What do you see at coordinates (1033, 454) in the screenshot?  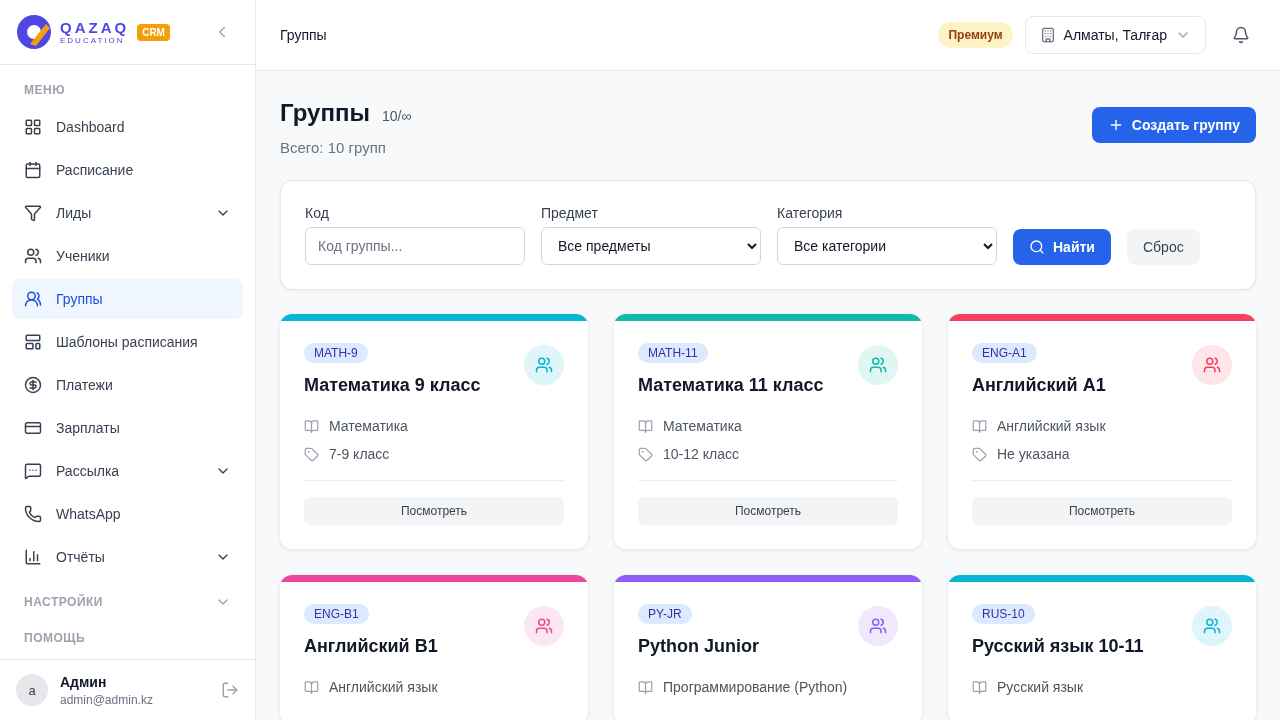 I see `group-category: Не указана` at bounding box center [1033, 454].